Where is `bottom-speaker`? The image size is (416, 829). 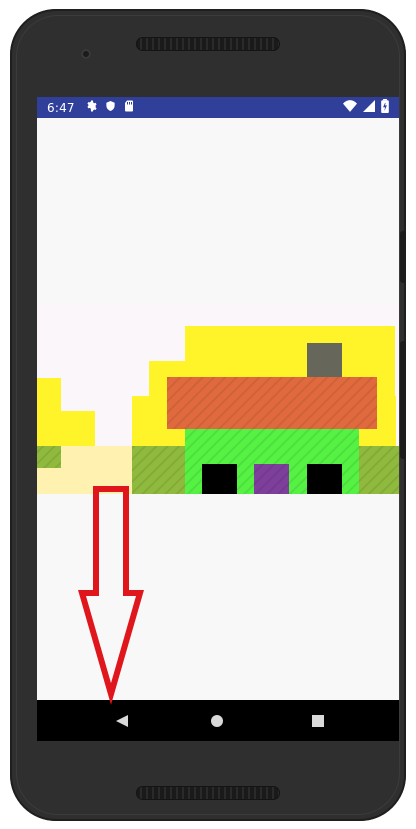 bottom-speaker is located at coordinates (208, 793).